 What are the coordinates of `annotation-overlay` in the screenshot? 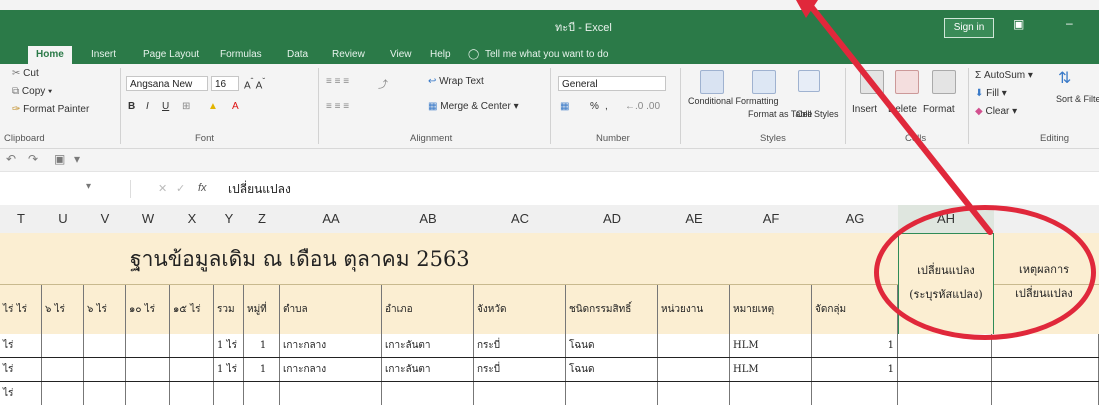 It's located at (894, 117).